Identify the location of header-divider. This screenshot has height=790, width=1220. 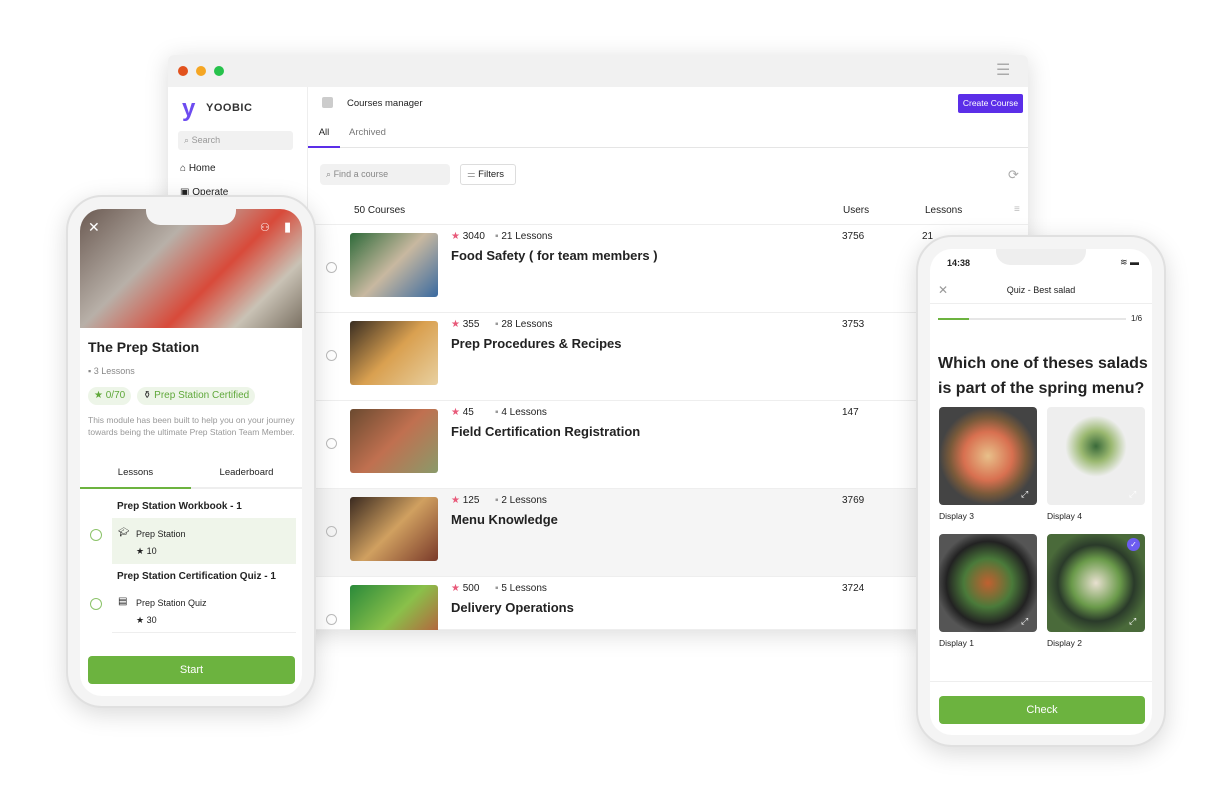
(1041, 303).